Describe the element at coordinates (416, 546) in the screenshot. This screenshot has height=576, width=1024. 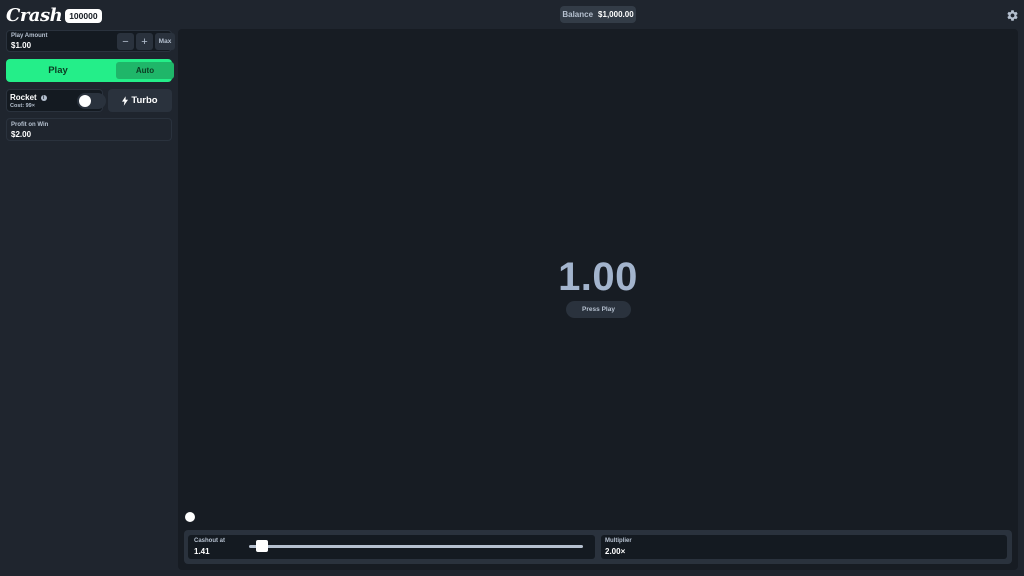
I see `cashout-slider` at that location.